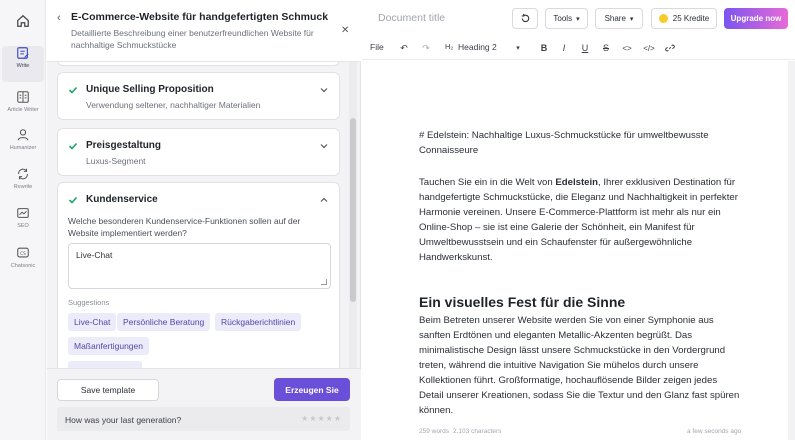  I want to click on credits-label: 25 Kredite, so click(691, 18).